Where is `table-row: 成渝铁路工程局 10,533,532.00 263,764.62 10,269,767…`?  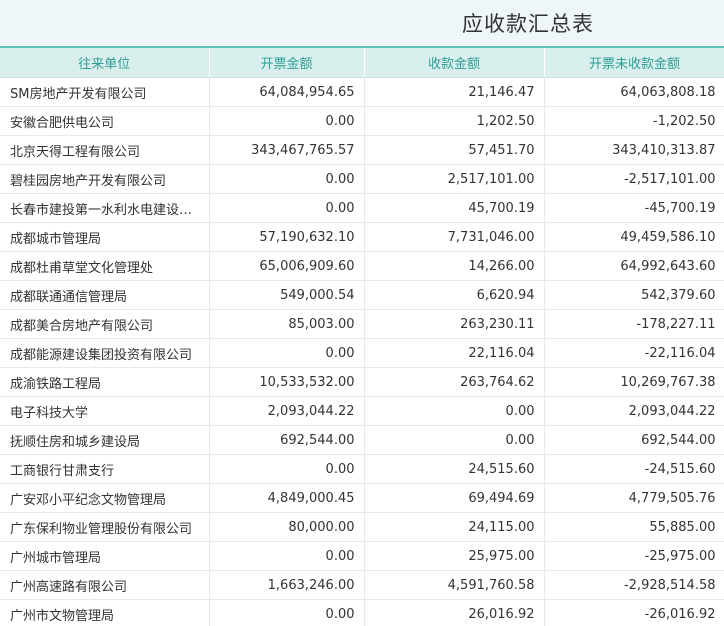 table-row: 成渝铁路工程局 10,533,532.00 263,764.62 10,269,767… is located at coordinates (362, 382).